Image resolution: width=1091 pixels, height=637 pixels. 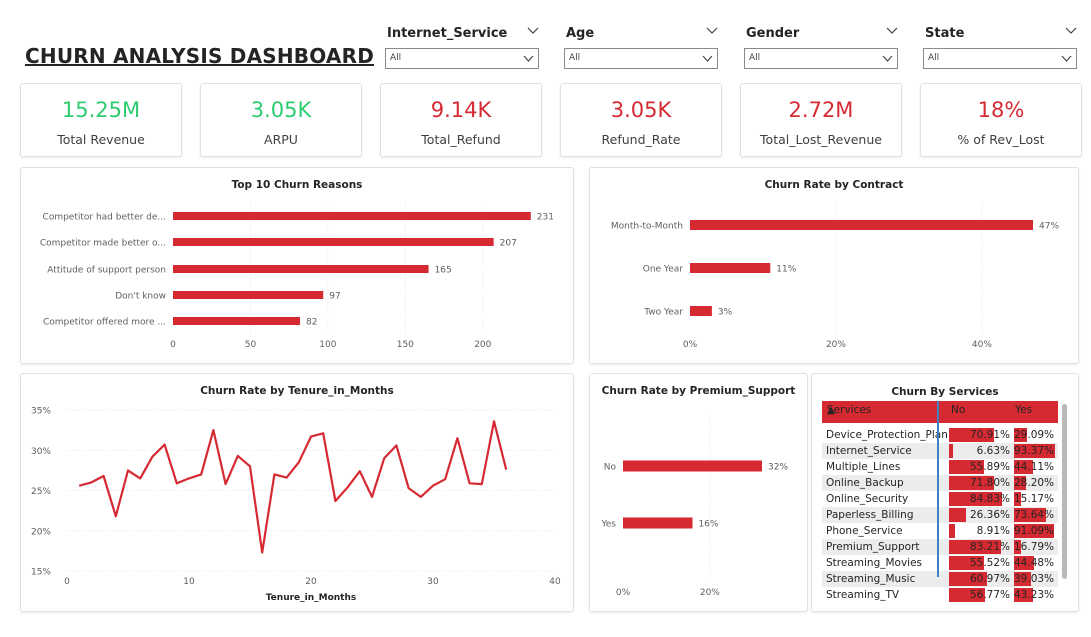 I want to click on x-tick-label: 0, so click(x=173, y=345).